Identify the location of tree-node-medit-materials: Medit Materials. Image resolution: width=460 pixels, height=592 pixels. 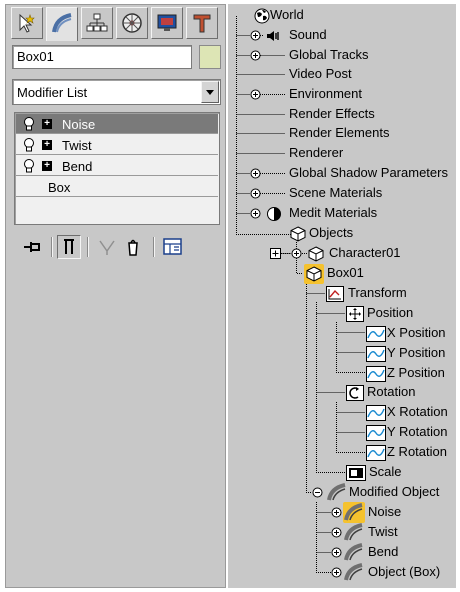
(333, 213).